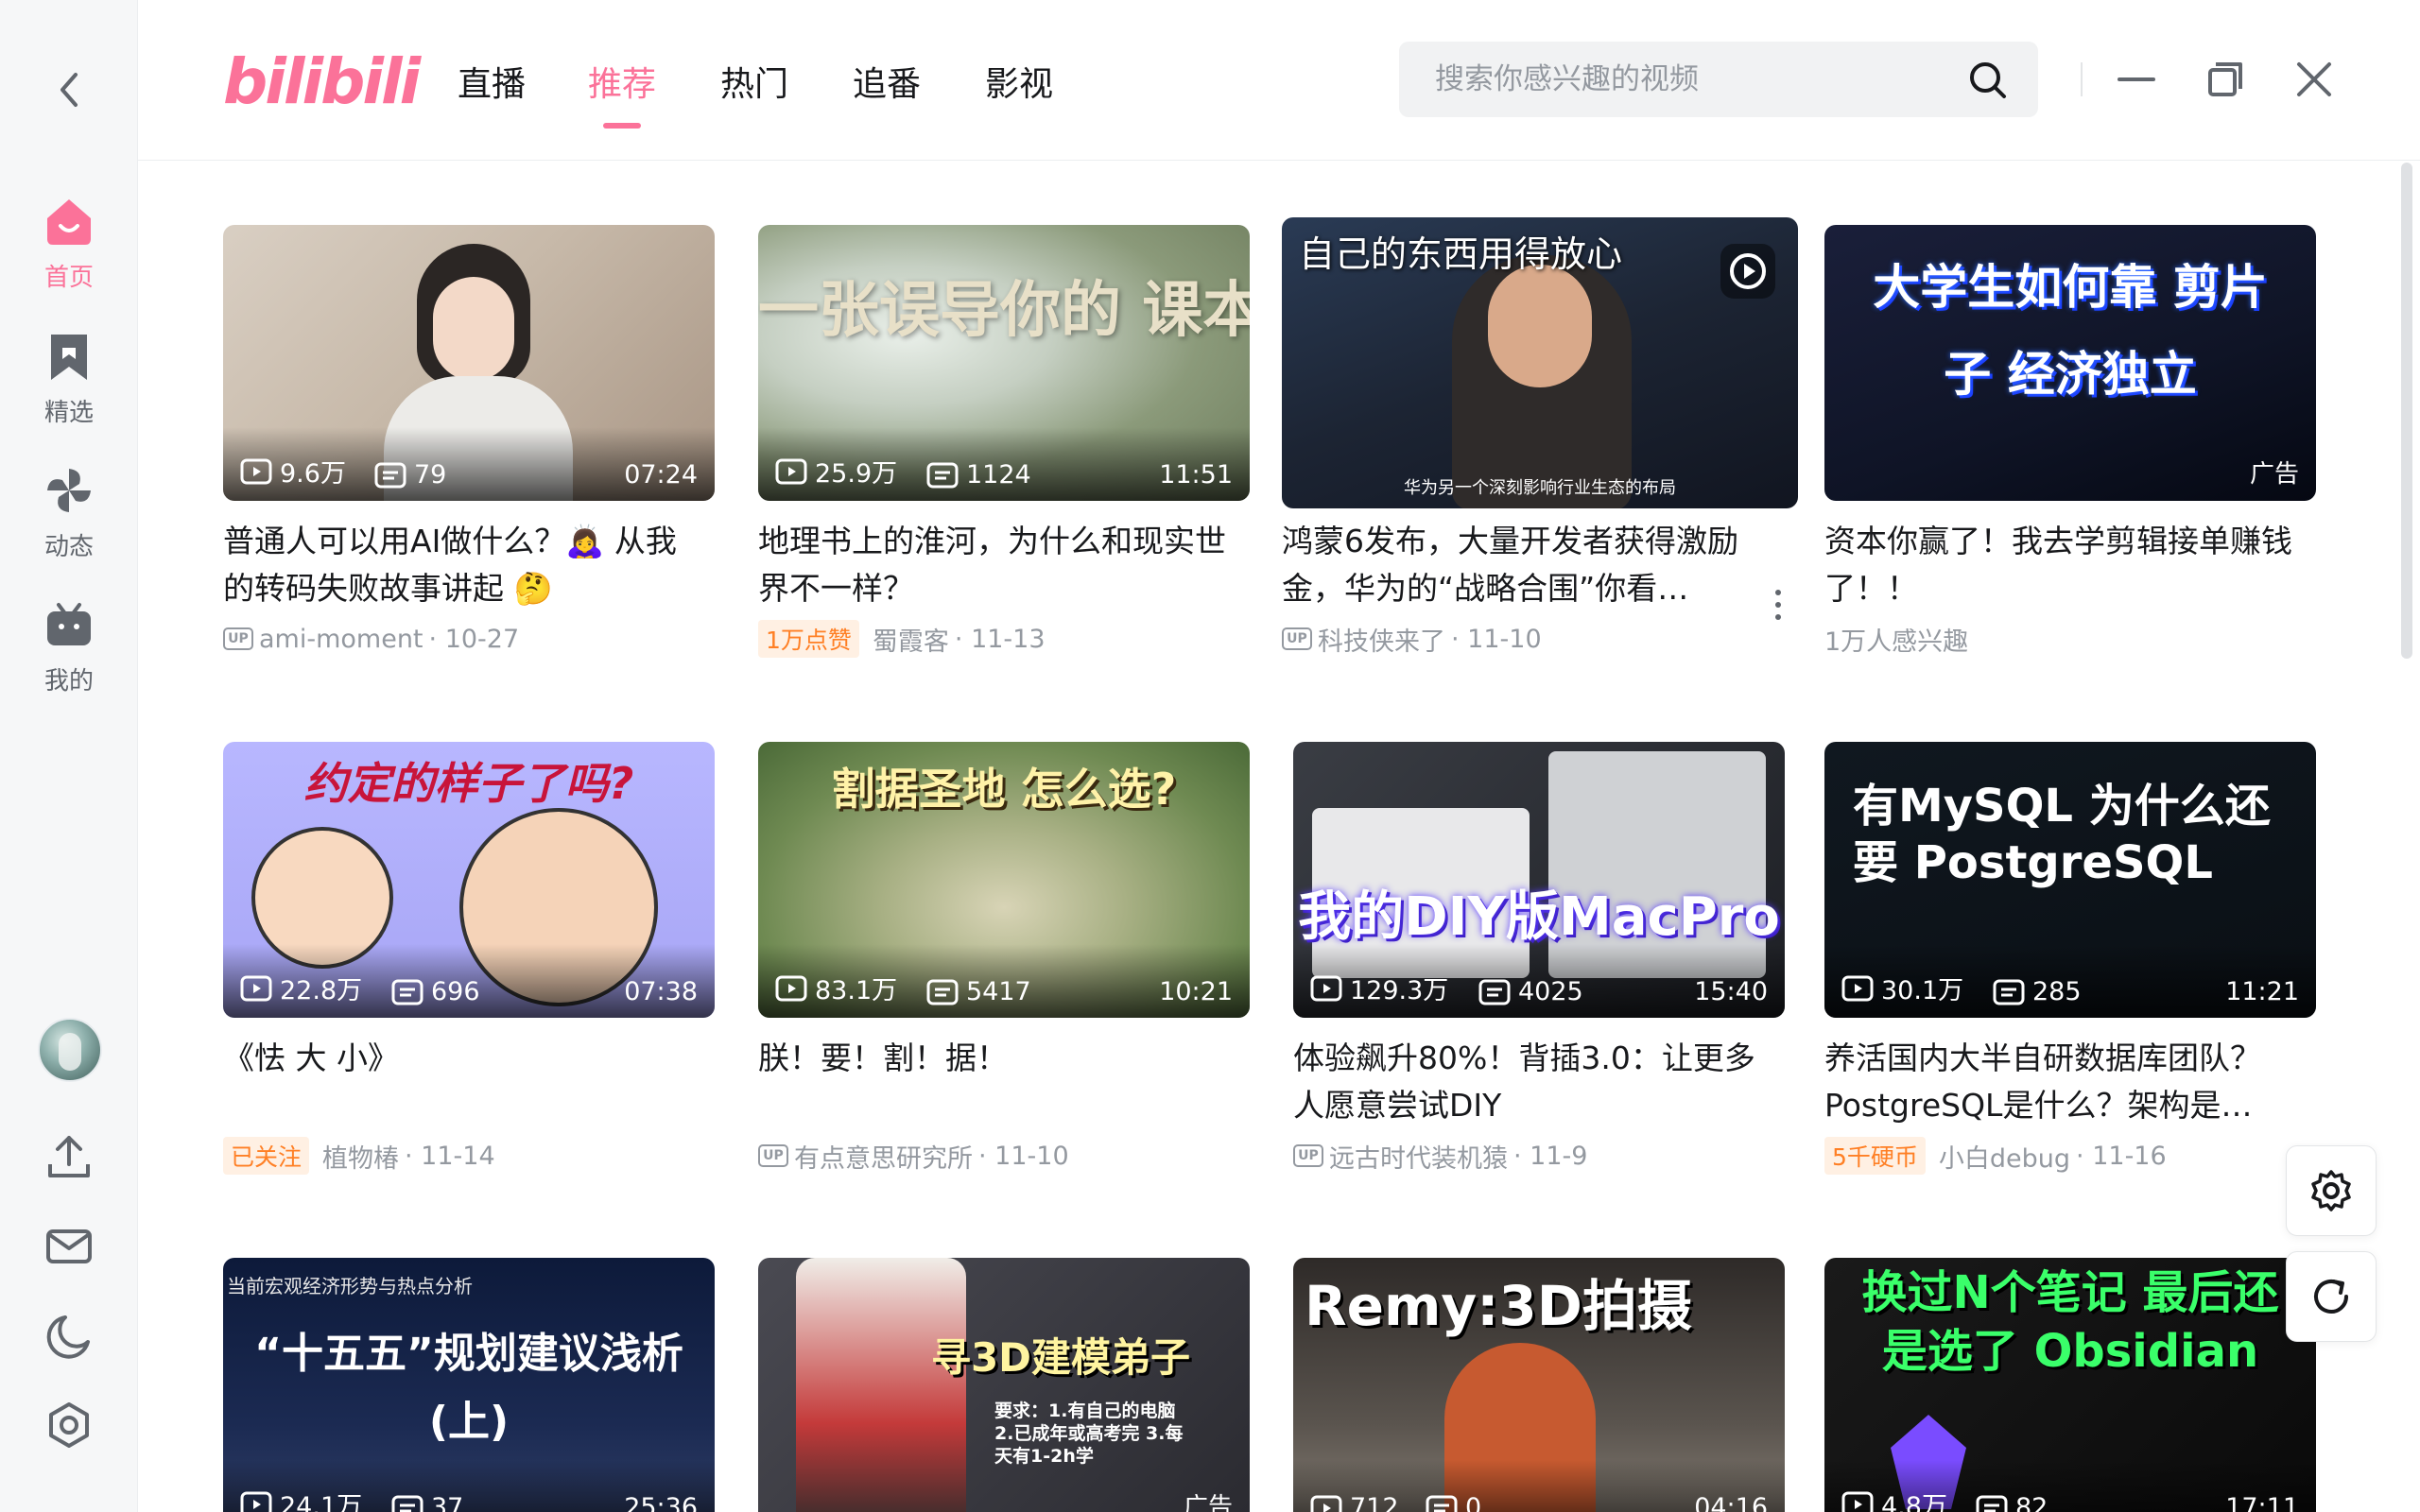  What do you see at coordinates (69, 1336) in the screenshot?
I see `theme-button` at bounding box center [69, 1336].